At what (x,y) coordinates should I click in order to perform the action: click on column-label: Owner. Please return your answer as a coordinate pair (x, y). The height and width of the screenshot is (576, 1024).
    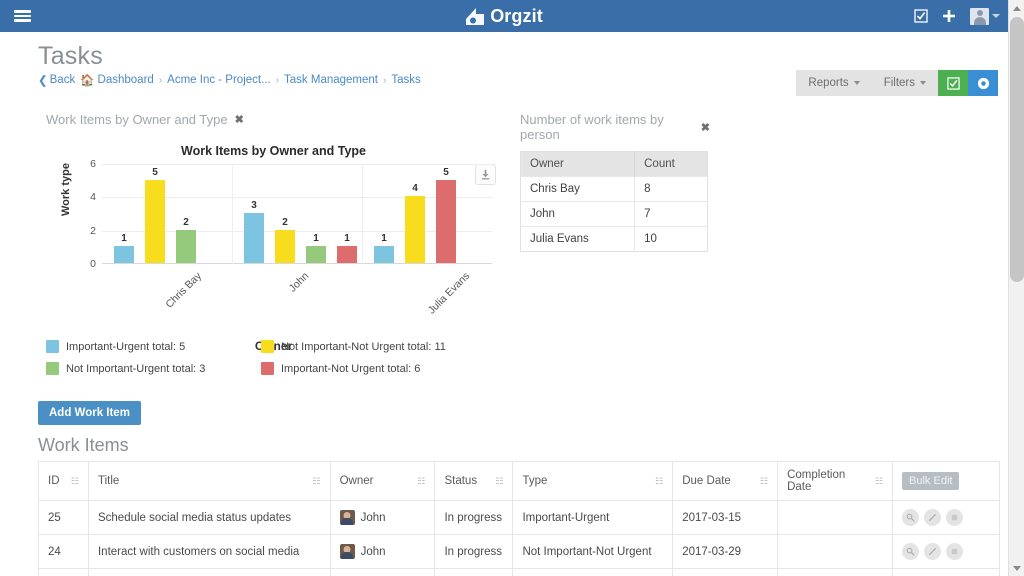
    Looking at the image, I should click on (356, 481).